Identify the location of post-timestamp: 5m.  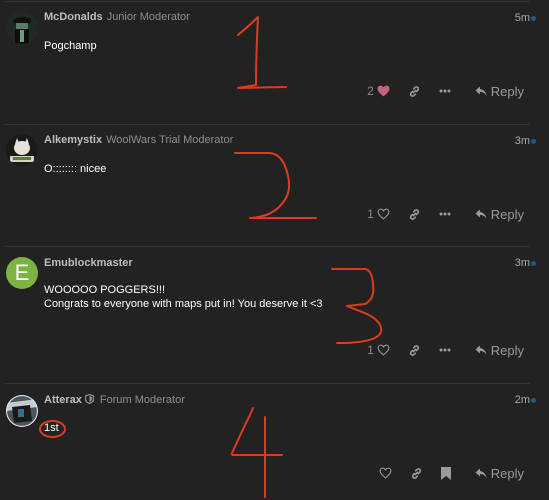
(522, 18).